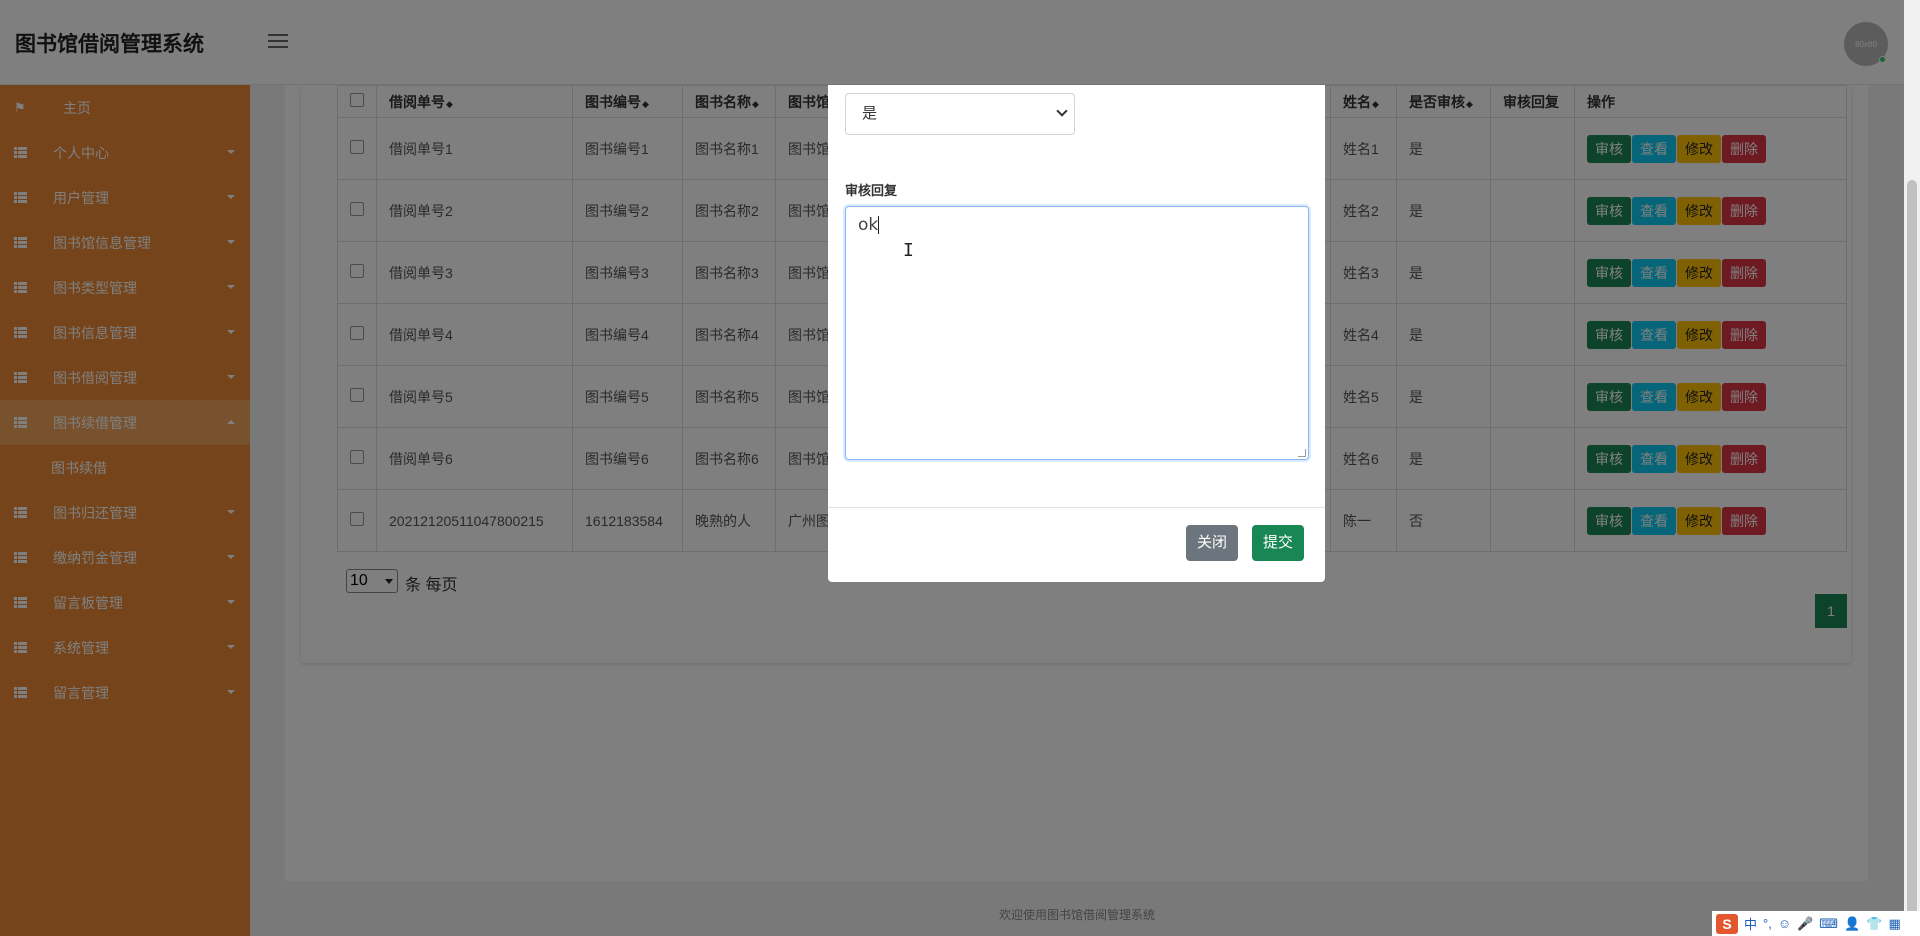 The height and width of the screenshot is (936, 1920). I want to click on text-cursor-icon: I, so click(908, 250).